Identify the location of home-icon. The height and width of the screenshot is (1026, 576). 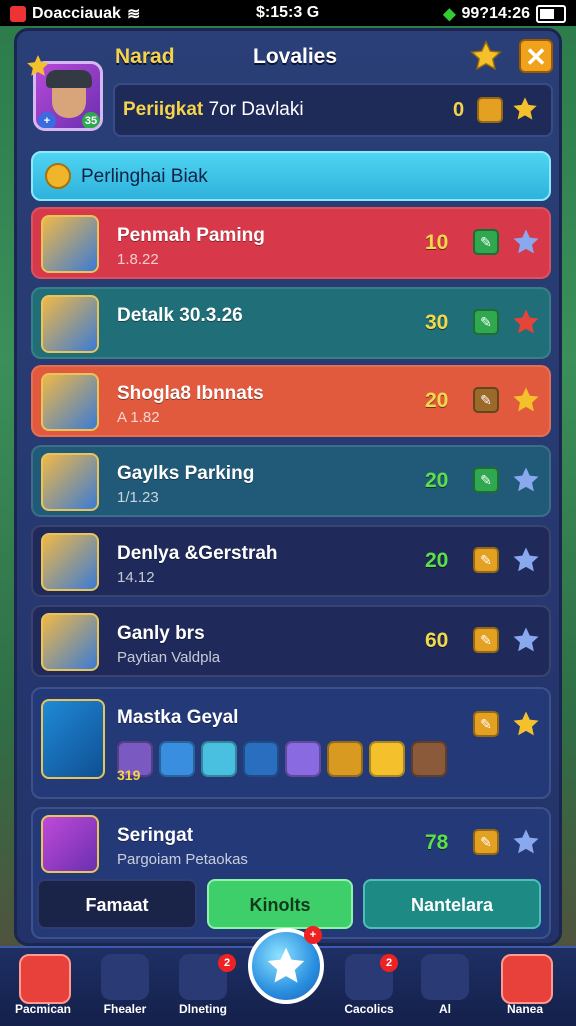
(45, 979).